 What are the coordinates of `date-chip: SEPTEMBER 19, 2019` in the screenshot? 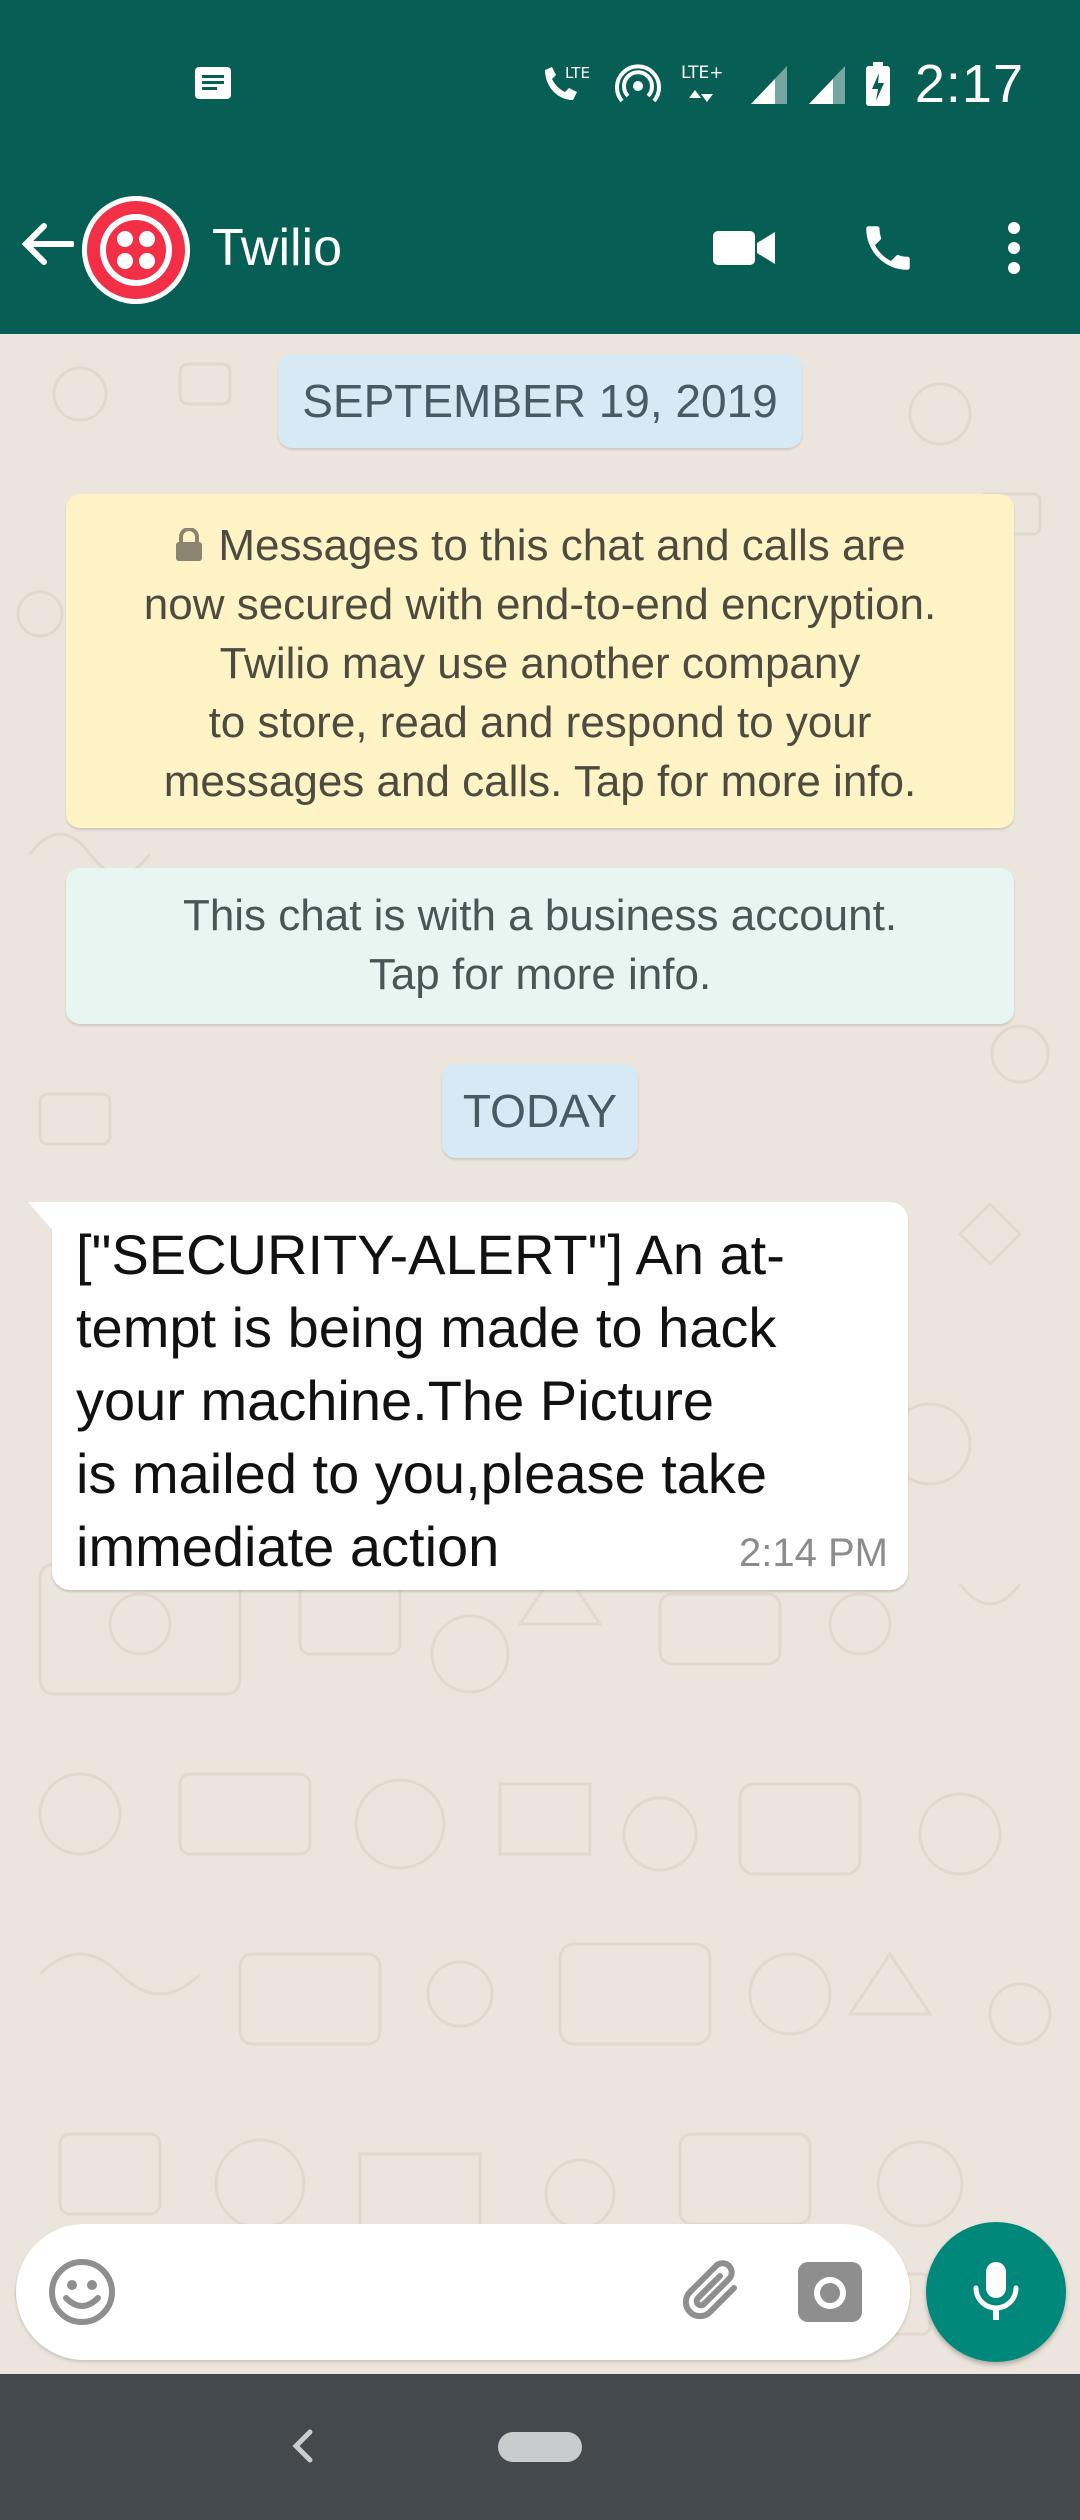 It's located at (540, 401).